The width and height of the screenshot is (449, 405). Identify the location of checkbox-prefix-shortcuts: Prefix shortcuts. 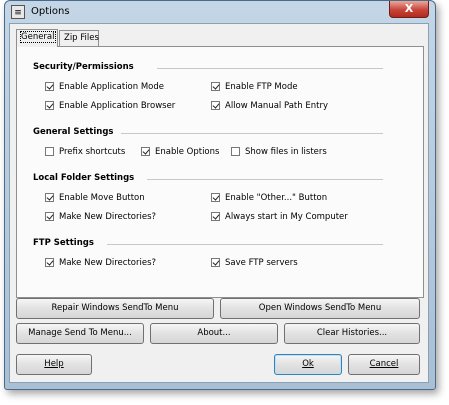
(85, 153).